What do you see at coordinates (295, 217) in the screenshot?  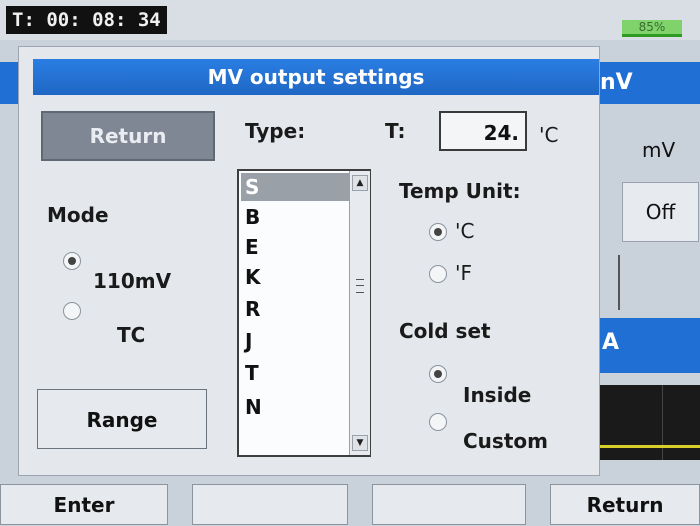 I see `list-item-b: B` at bounding box center [295, 217].